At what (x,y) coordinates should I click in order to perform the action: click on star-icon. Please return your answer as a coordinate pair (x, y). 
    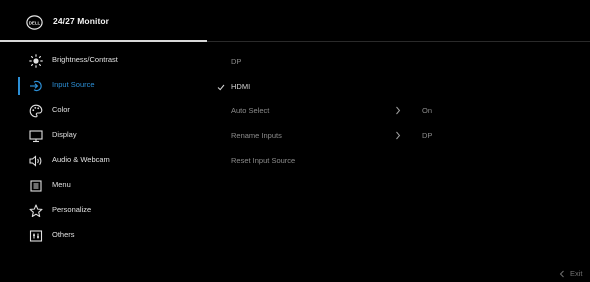
    Looking at the image, I should click on (36, 211).